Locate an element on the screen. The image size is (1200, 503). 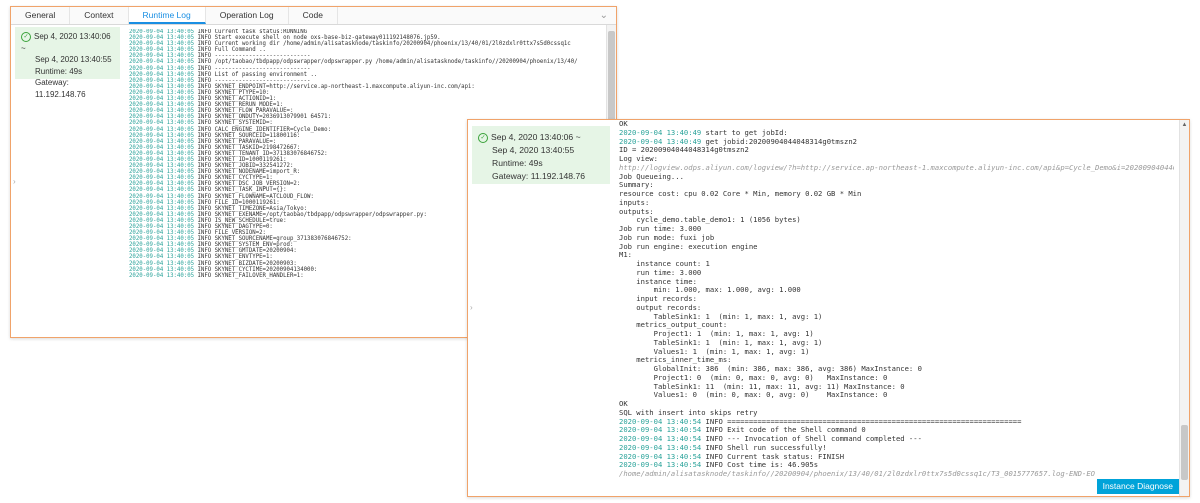
instance-diagnose-button: Instance Diagnose is located at coordinates (1137, 486).